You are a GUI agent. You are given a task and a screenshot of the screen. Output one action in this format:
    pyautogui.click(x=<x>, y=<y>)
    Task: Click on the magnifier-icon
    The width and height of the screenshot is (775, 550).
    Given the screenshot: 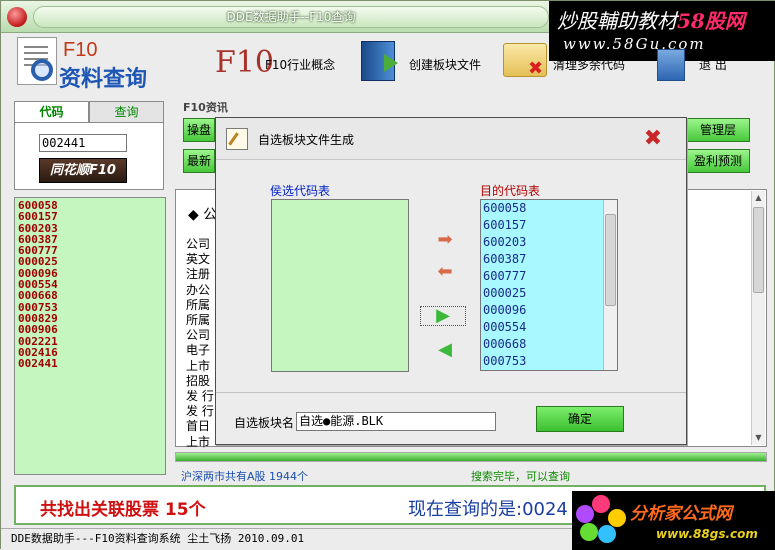 What is the action you would take?
    pyautogui.click(x=42, y=70)
    